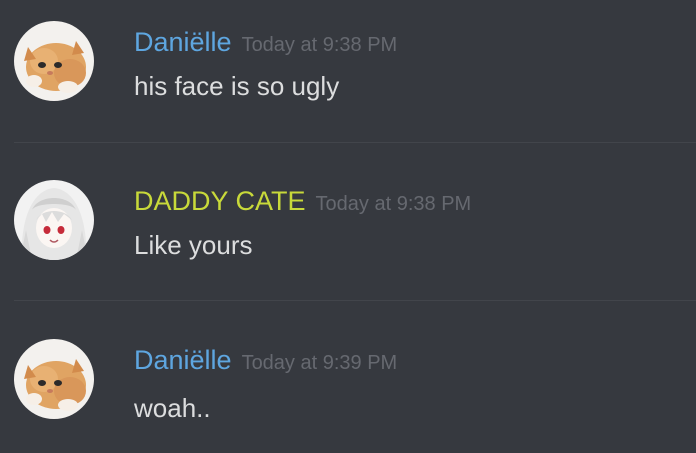 This screenshot has height=453, width=696. Describe the element at coordinates (193, 245) in the screenshot. I see `message-text: Like yours` at that location.